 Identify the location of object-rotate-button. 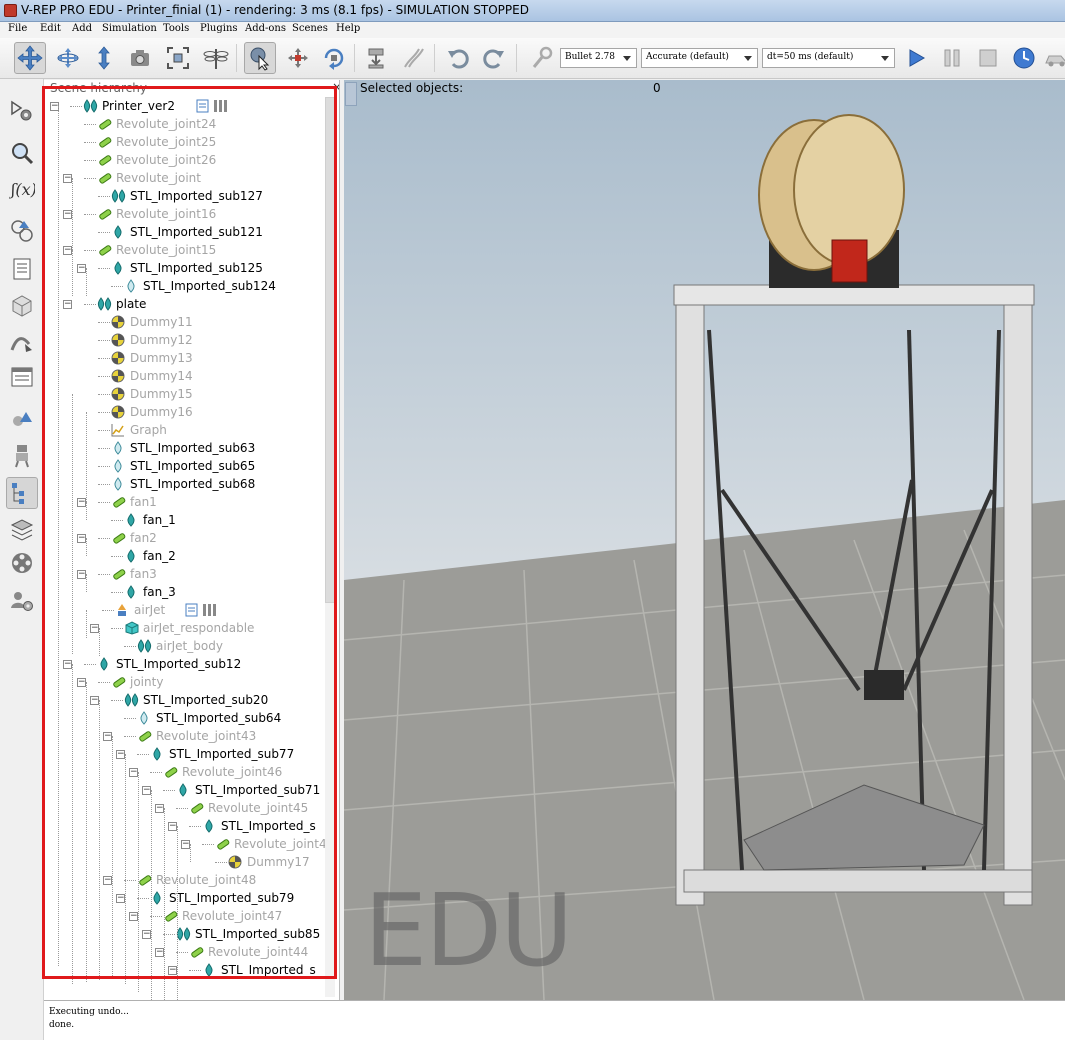
(334, 58).